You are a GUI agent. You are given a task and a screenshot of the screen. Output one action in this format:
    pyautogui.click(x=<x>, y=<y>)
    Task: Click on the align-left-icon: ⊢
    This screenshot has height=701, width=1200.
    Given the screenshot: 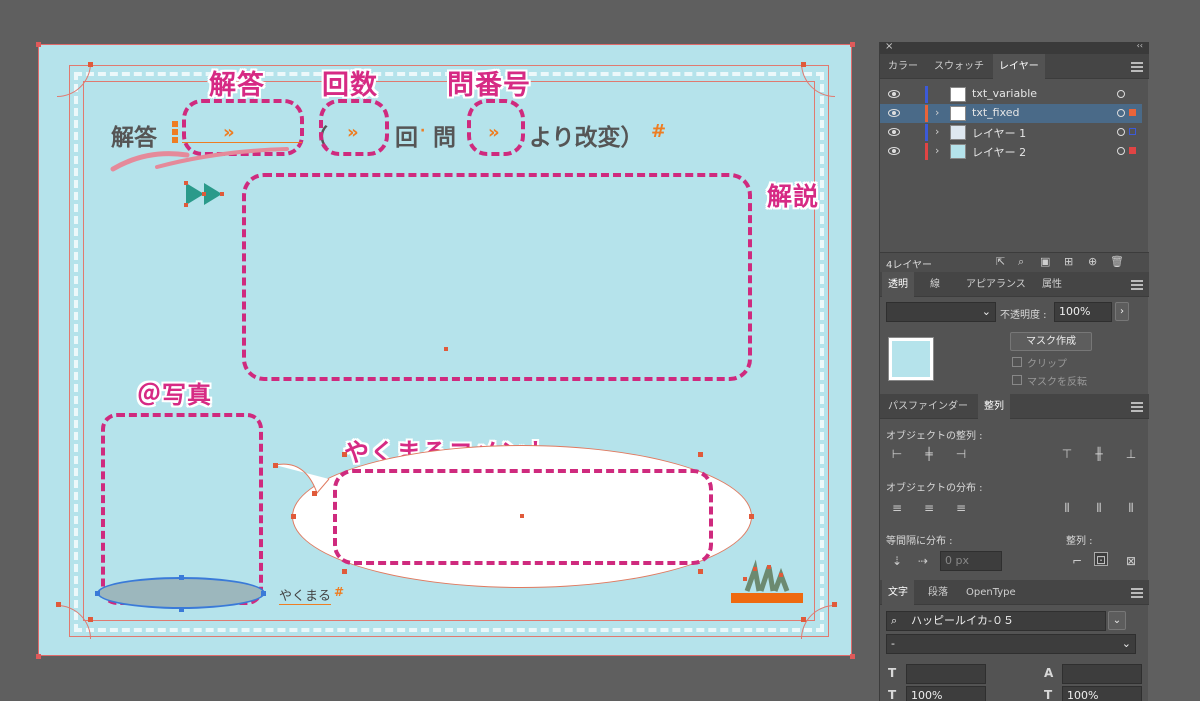 What is the action you would take?
    pyautogui.click(x=897, y=454)
    